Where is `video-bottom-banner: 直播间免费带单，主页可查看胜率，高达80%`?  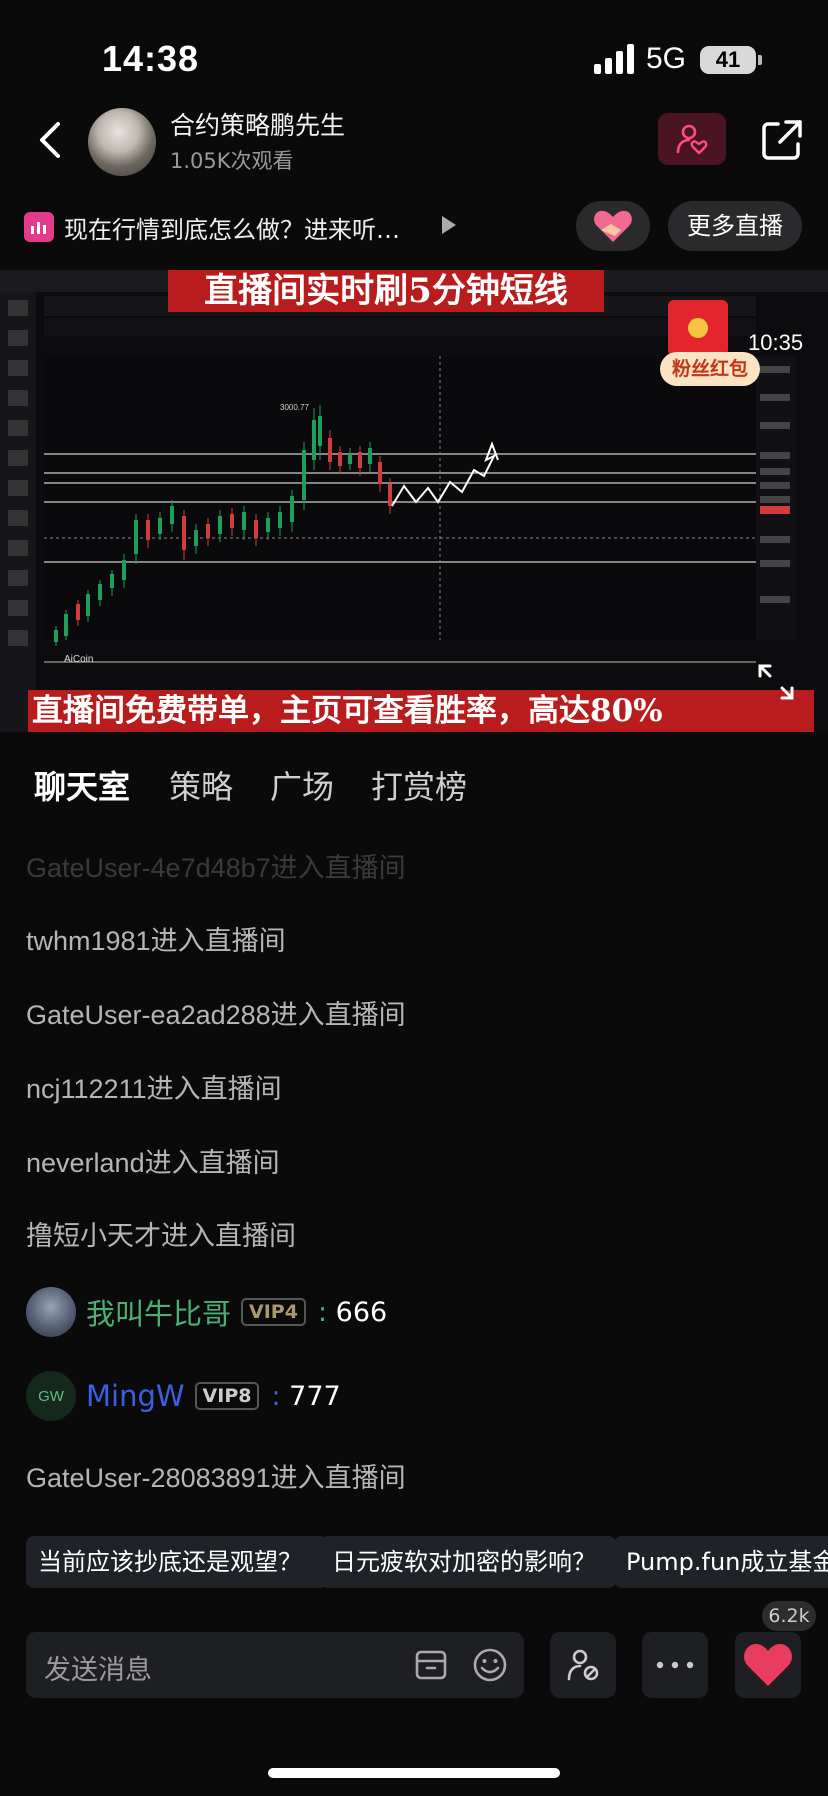 video-bottom-banner: 直播间免费带单，主页可查看胜率，高达80% is located at coordinates (421, 711).